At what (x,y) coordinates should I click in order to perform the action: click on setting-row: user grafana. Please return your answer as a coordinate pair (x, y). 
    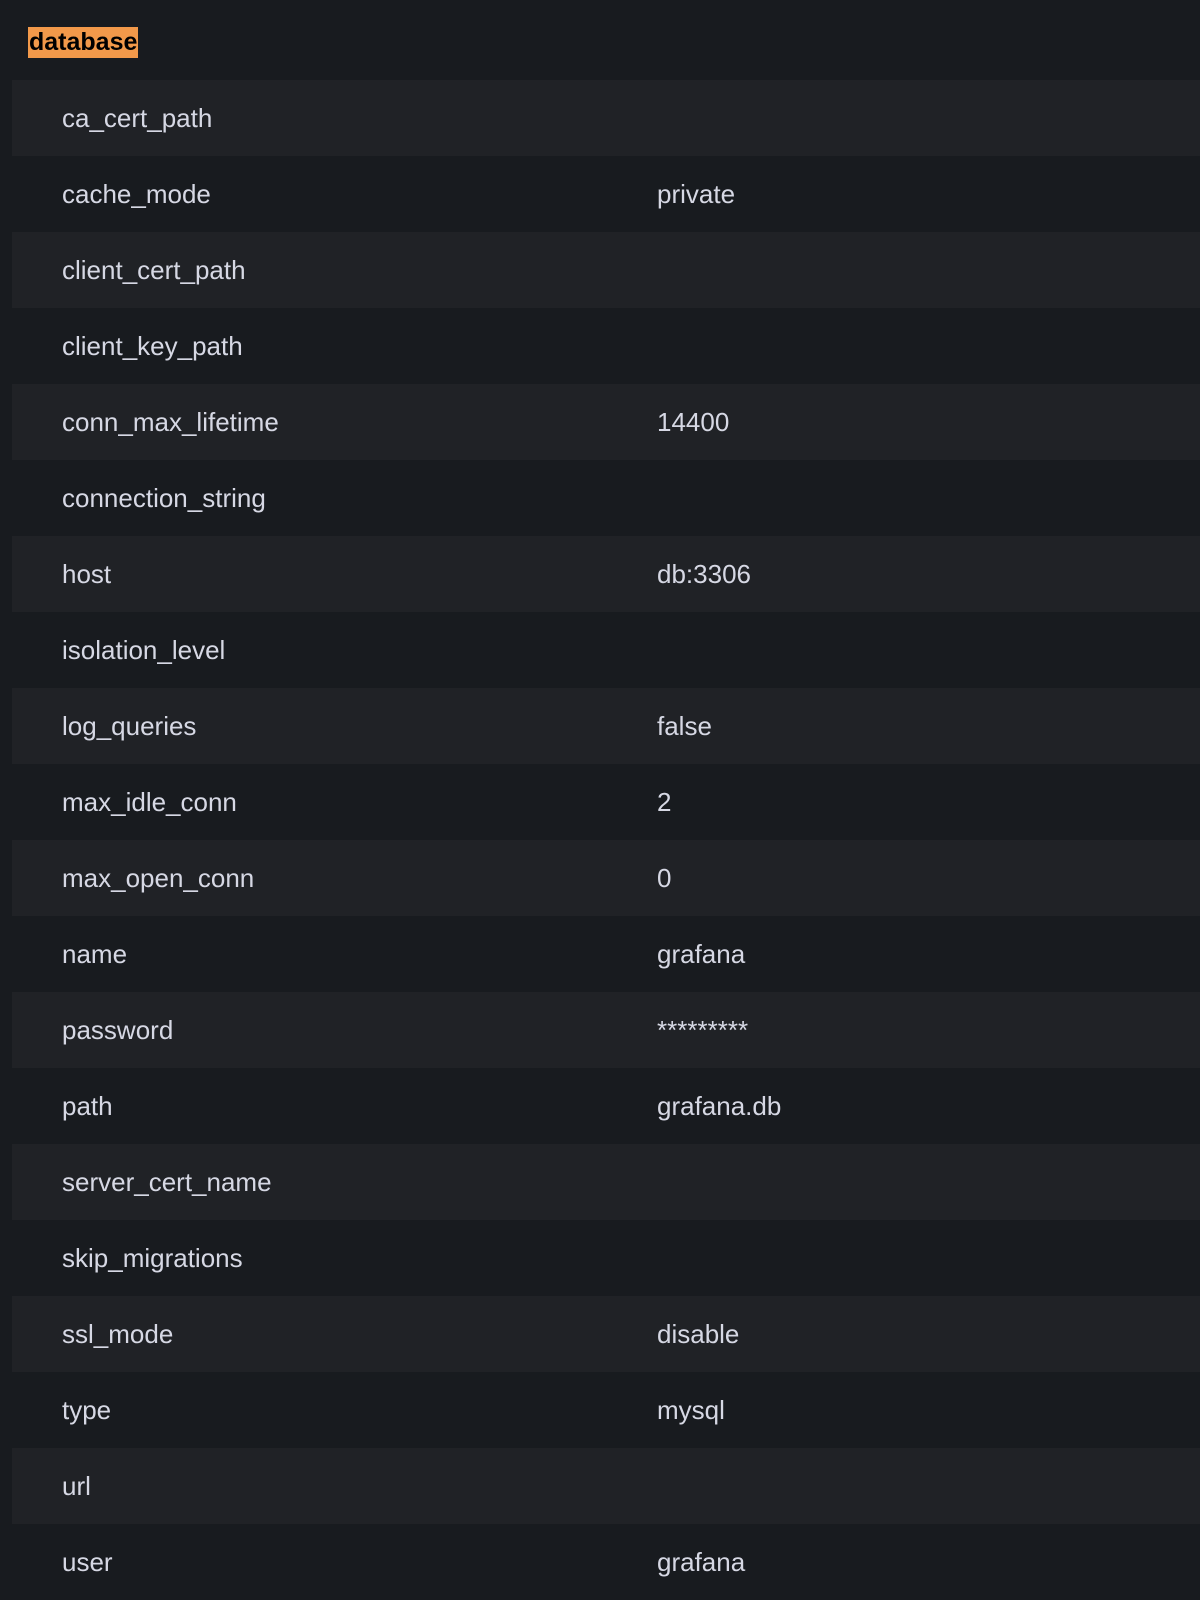
    Looking at the image, I should click on (606, 1562).